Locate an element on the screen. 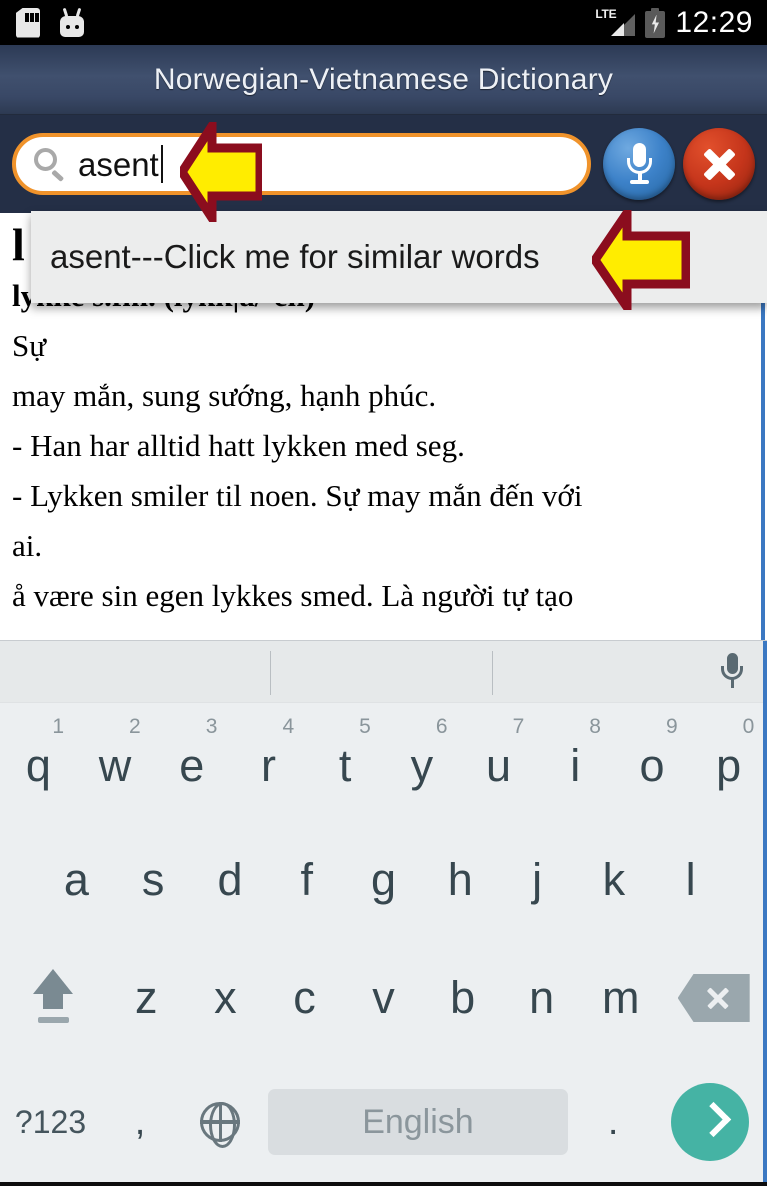 The image size is (767, 1186). period-key: . is located at coordinates (613, 1121).